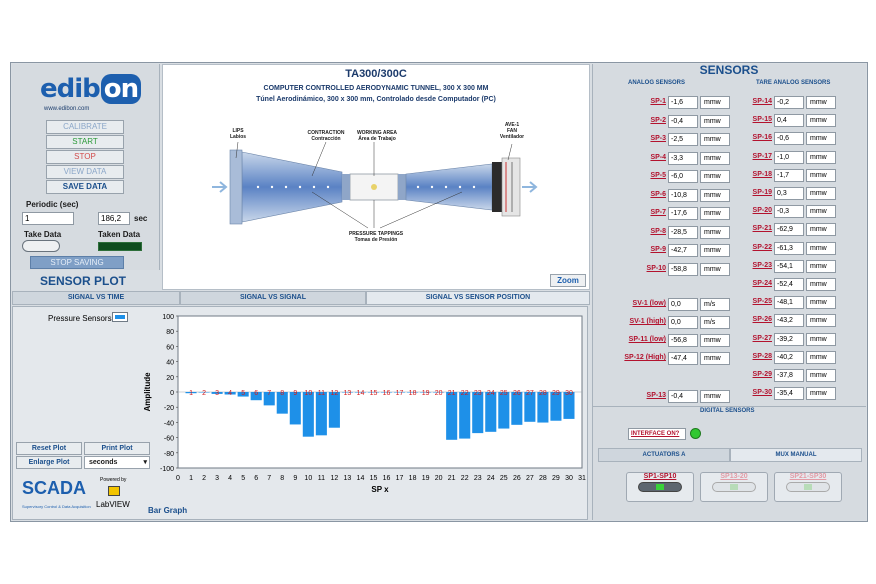 This screenshot has height=584, width=876. I want to click on tab-actuators: ACTUATORS A, so click(664, 455).